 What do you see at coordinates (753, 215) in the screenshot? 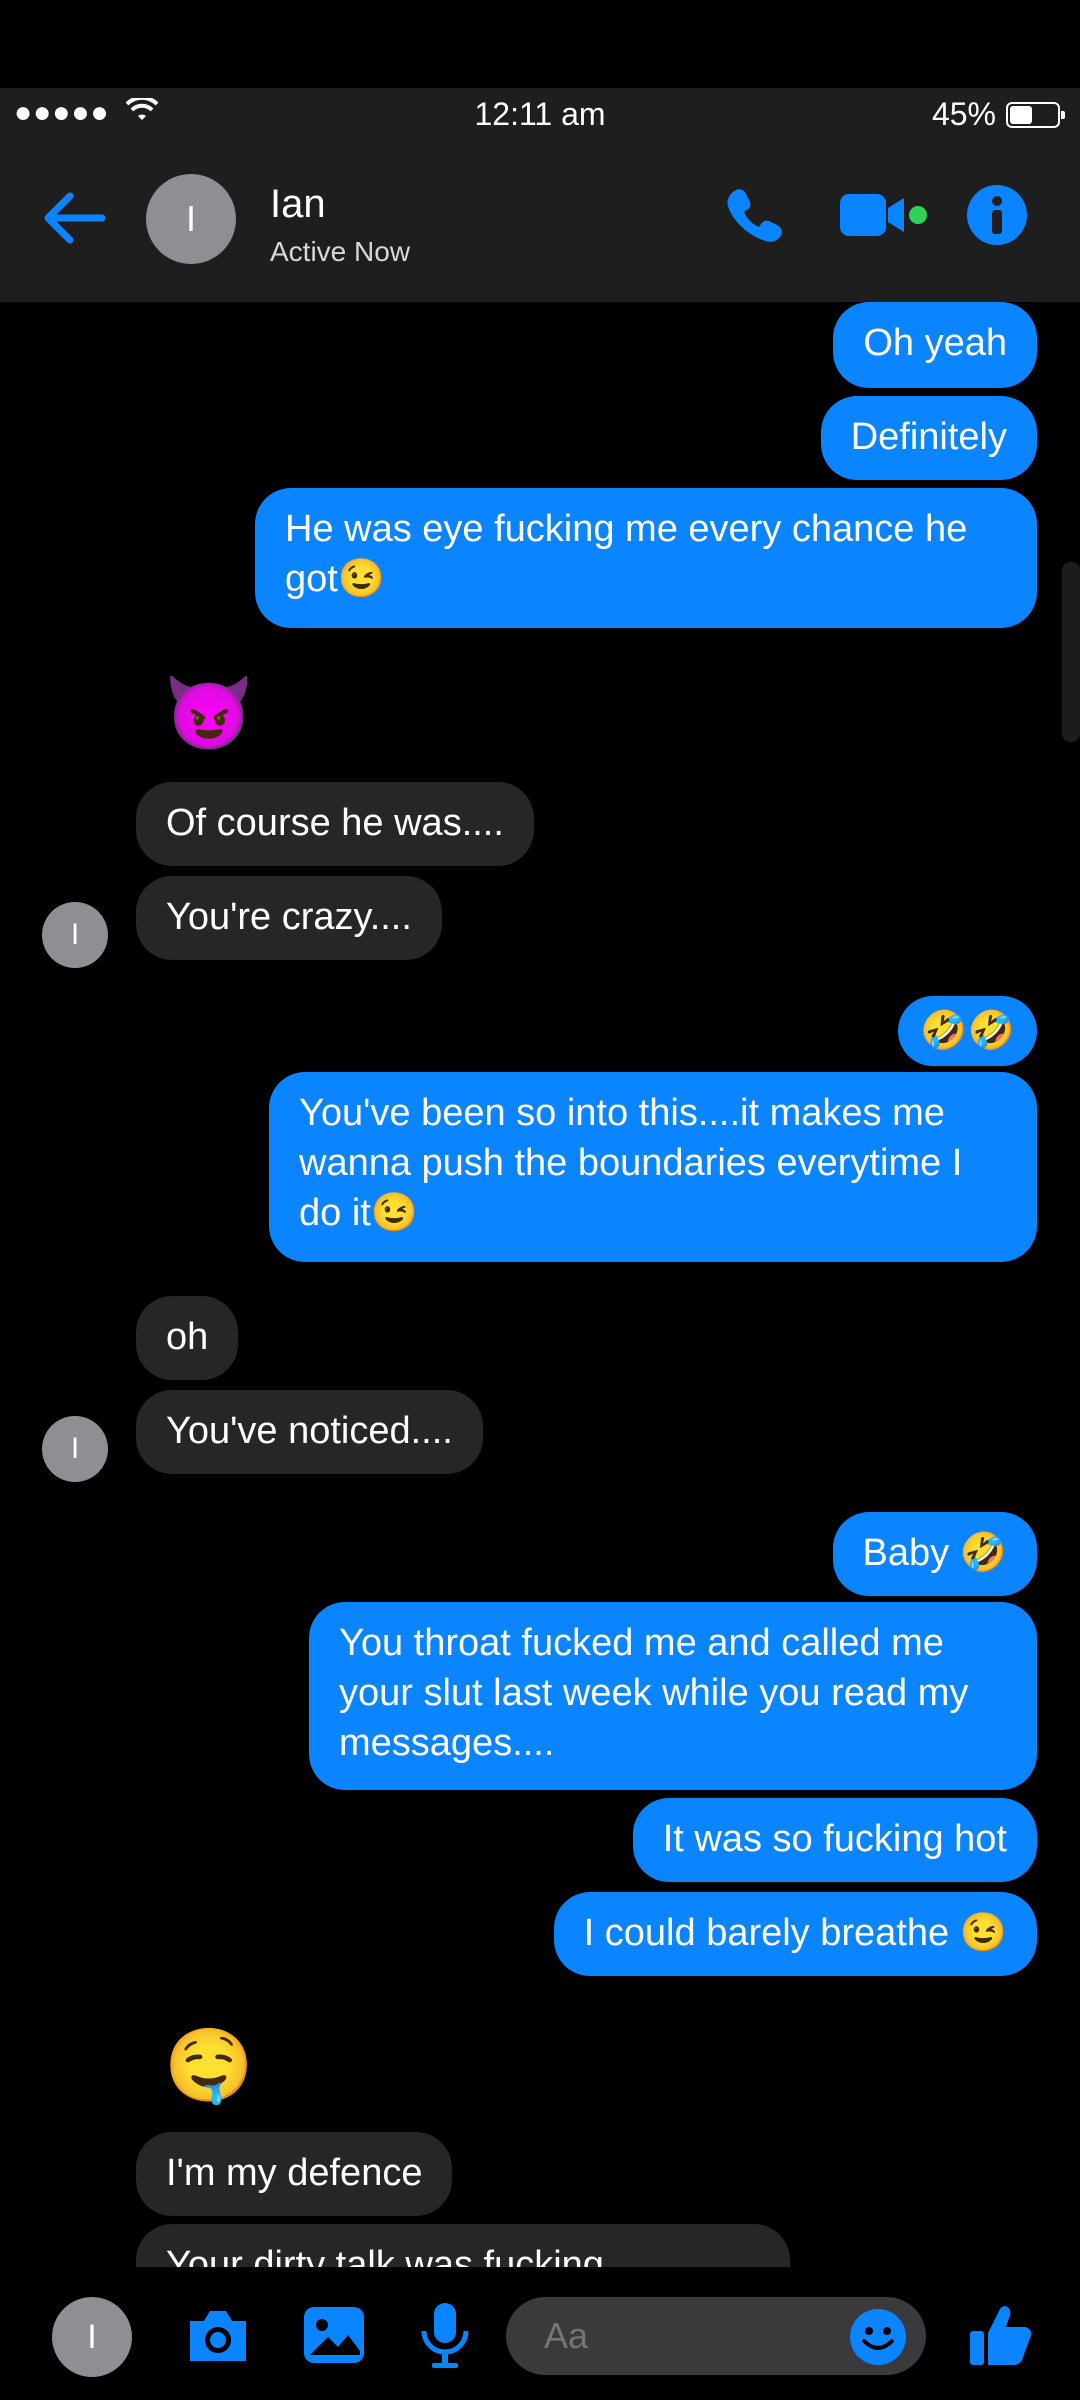
I see `phone-icon` at bounding box center [753, 215].